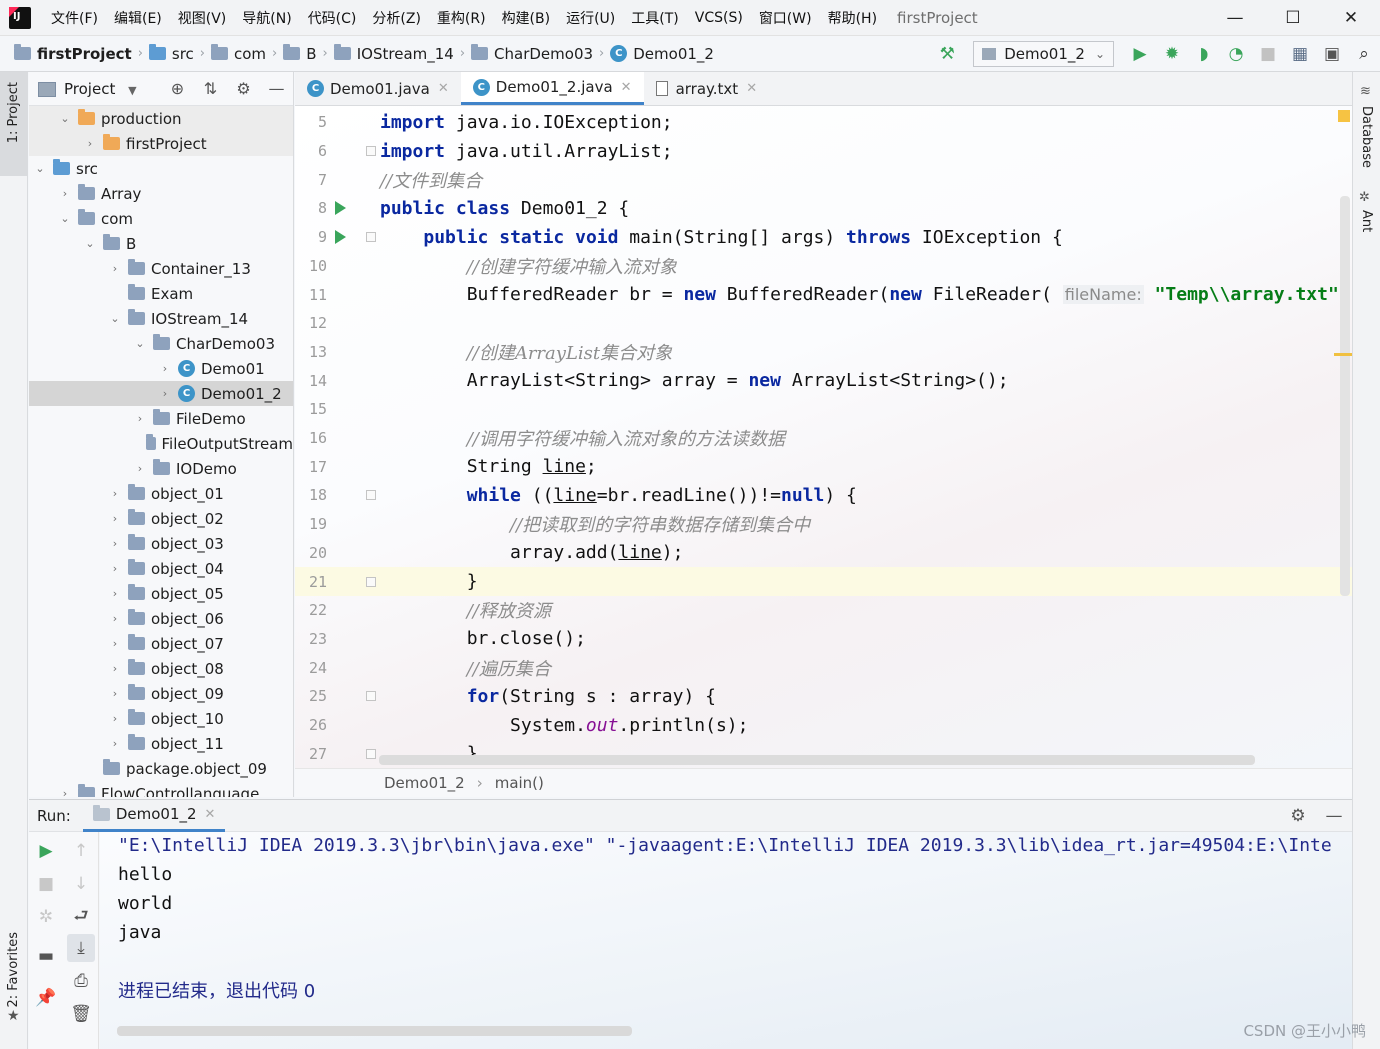  I want to click on line-number: 14, so click(311, 381).